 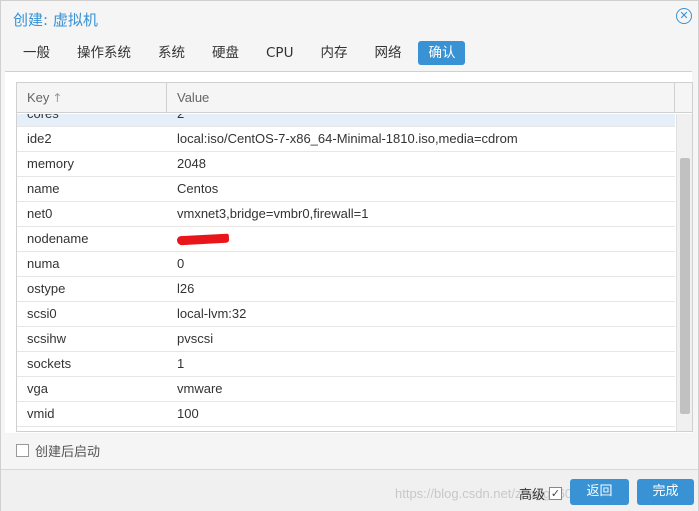 I want to click on column-header-value-label: Value, so click(x=193, y=97).